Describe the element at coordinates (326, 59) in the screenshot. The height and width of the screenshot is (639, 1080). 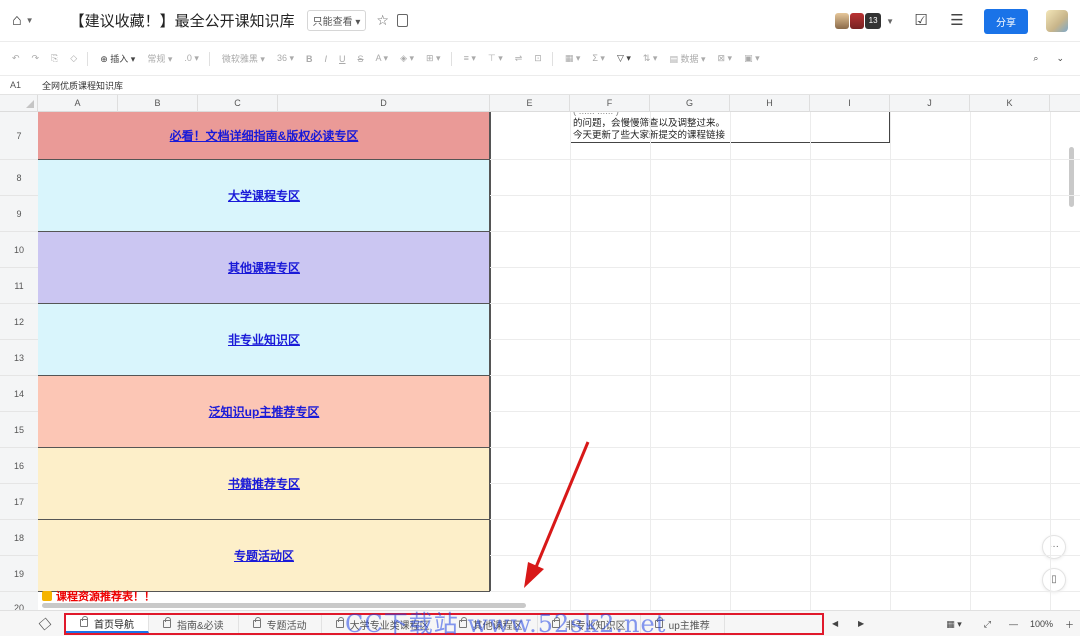
I see `italic-icon: I` at that location.